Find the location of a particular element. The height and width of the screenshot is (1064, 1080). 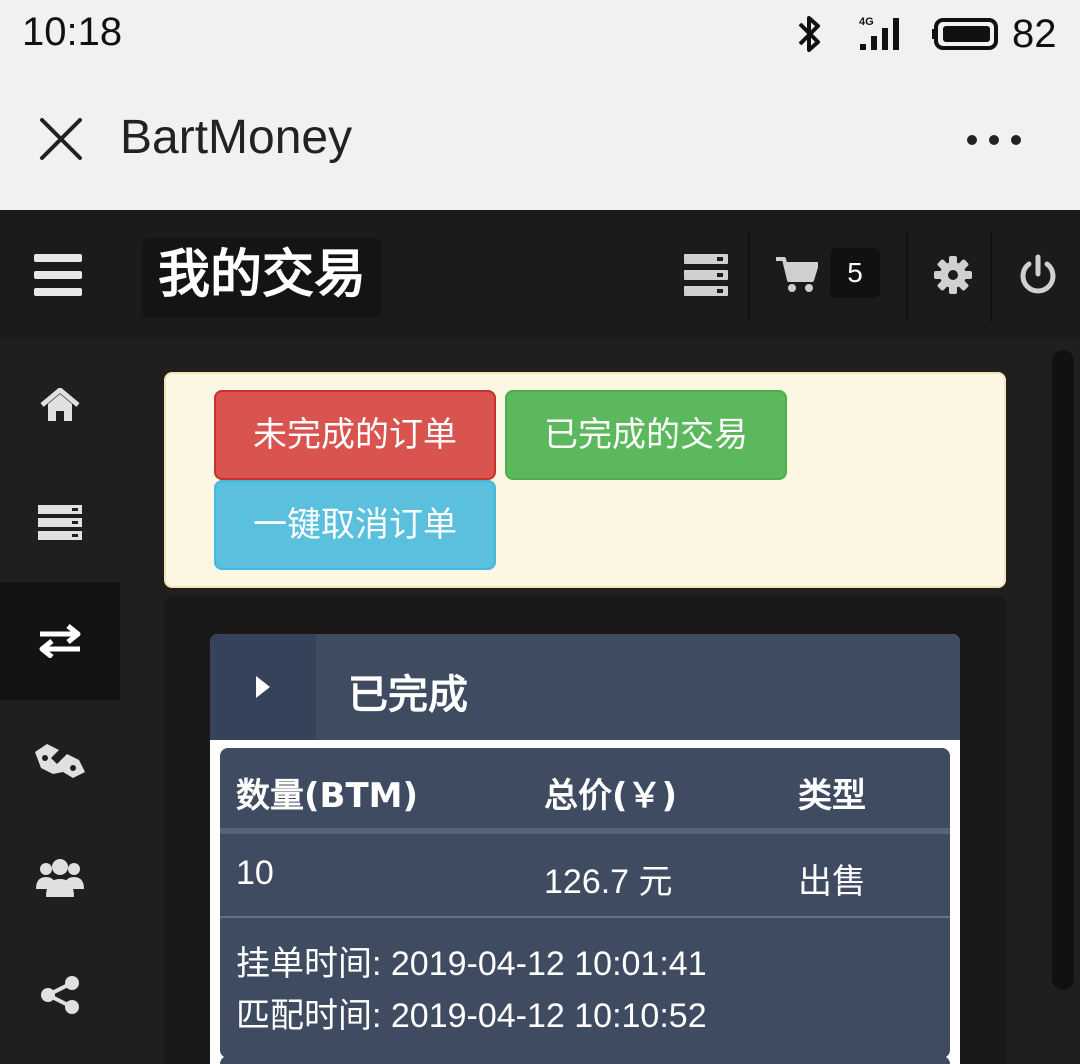

more-options-icon is located at coordinates (994, 140).